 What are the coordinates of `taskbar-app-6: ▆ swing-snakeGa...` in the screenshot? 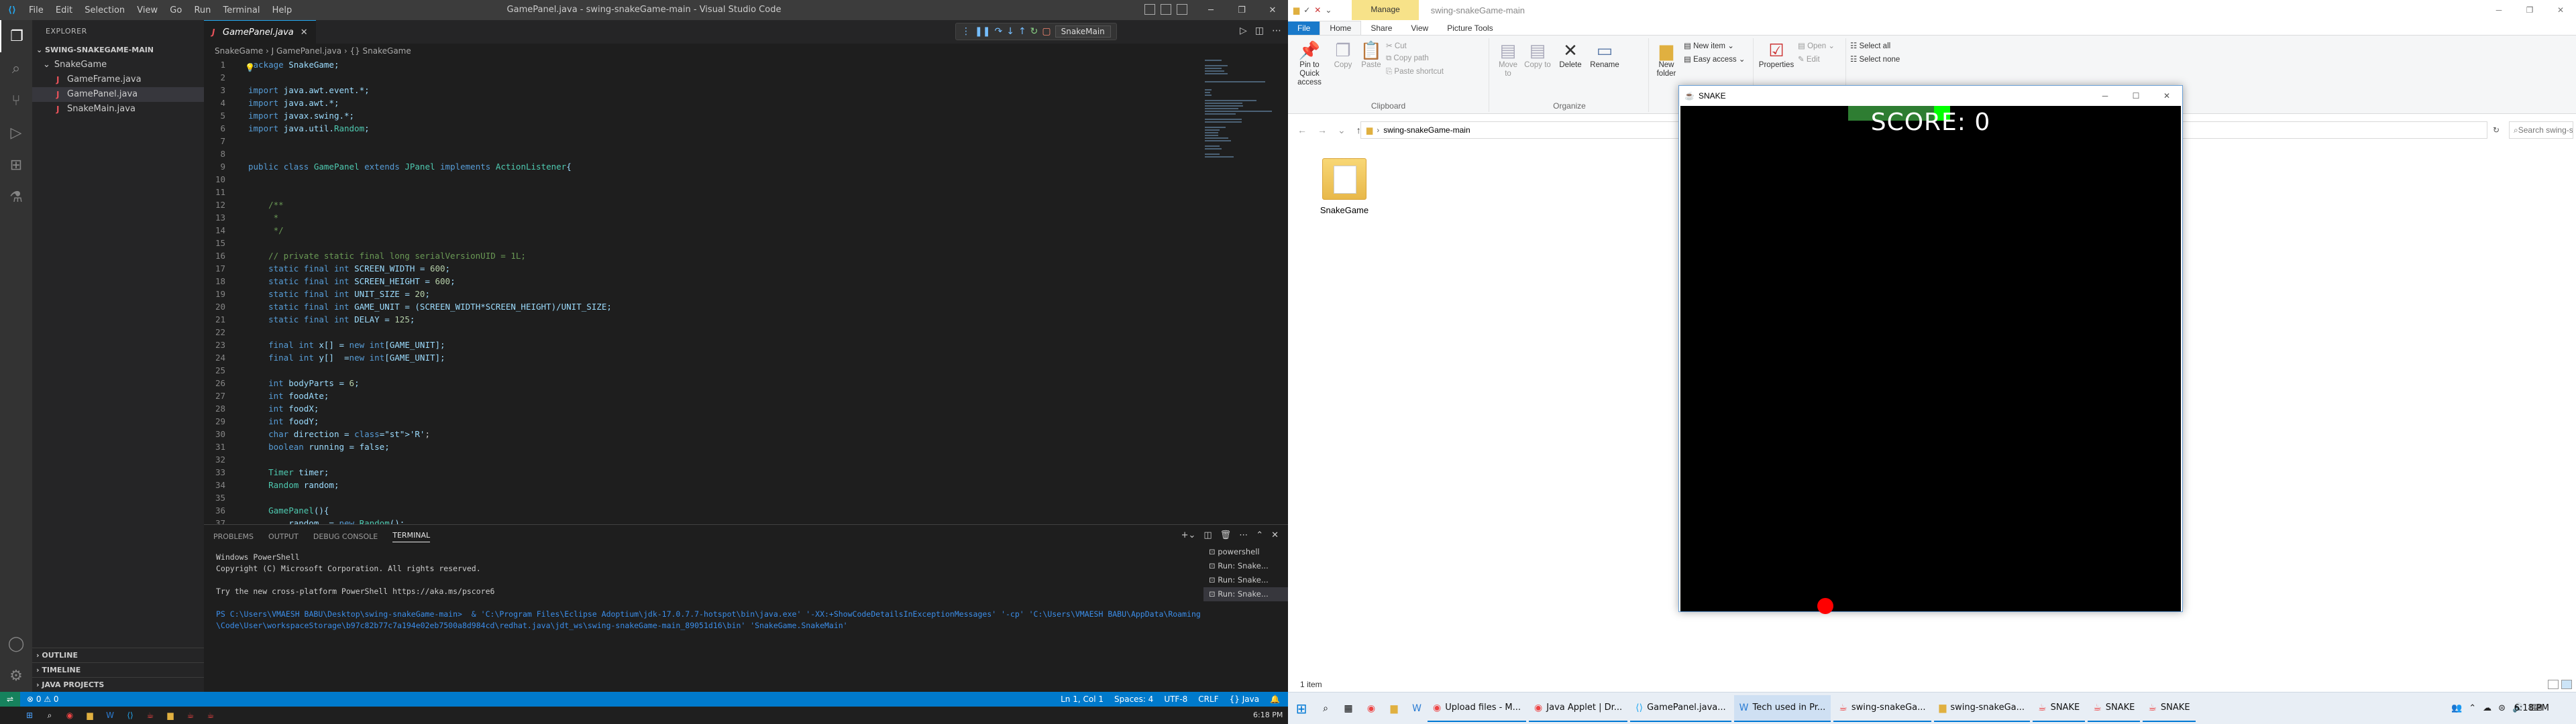 It's located at (1982, 708).